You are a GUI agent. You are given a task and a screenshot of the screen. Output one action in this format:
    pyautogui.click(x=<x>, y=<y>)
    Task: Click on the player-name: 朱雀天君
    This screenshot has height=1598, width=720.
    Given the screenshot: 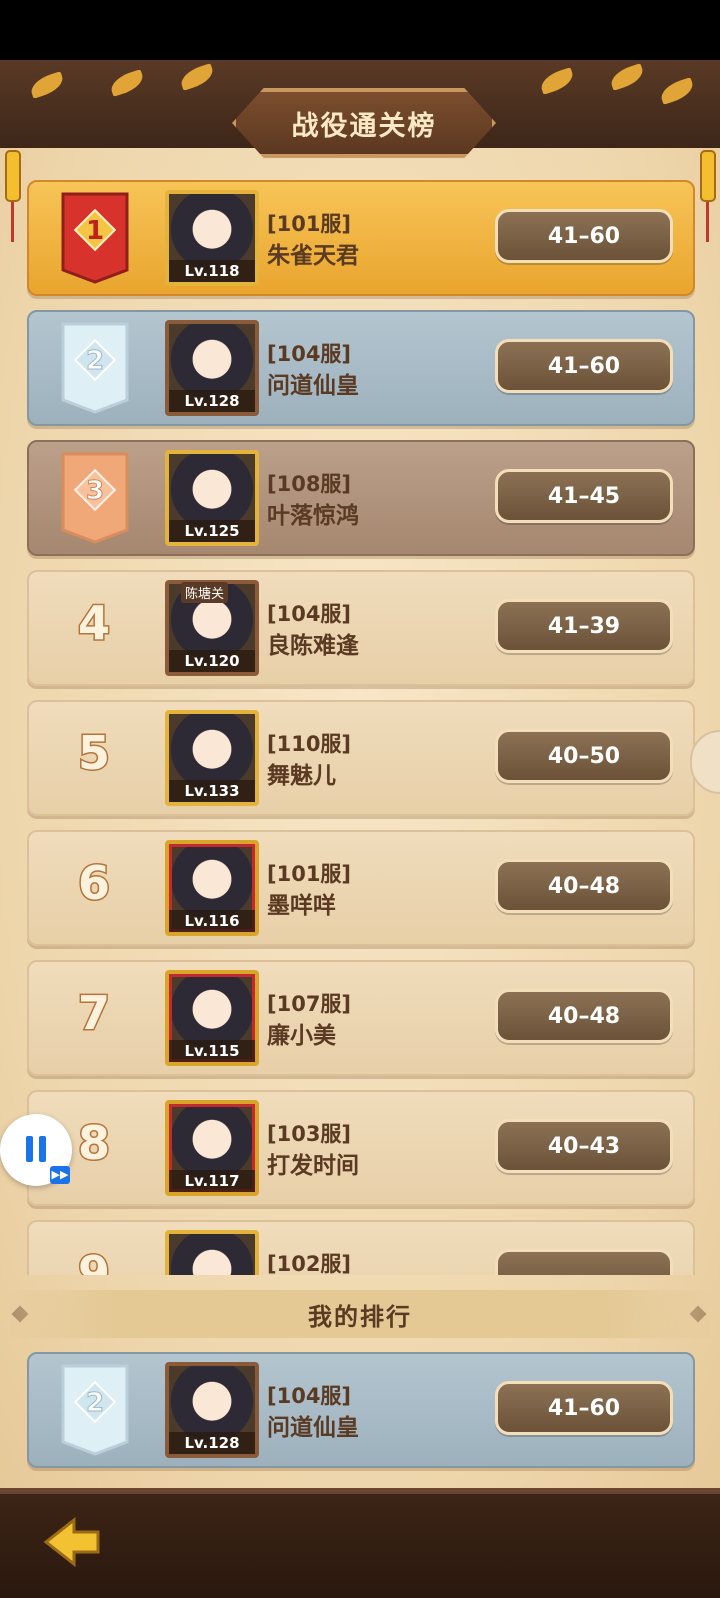 What is the action you would take?
    pyautogui.click(x=313, y=256)
    